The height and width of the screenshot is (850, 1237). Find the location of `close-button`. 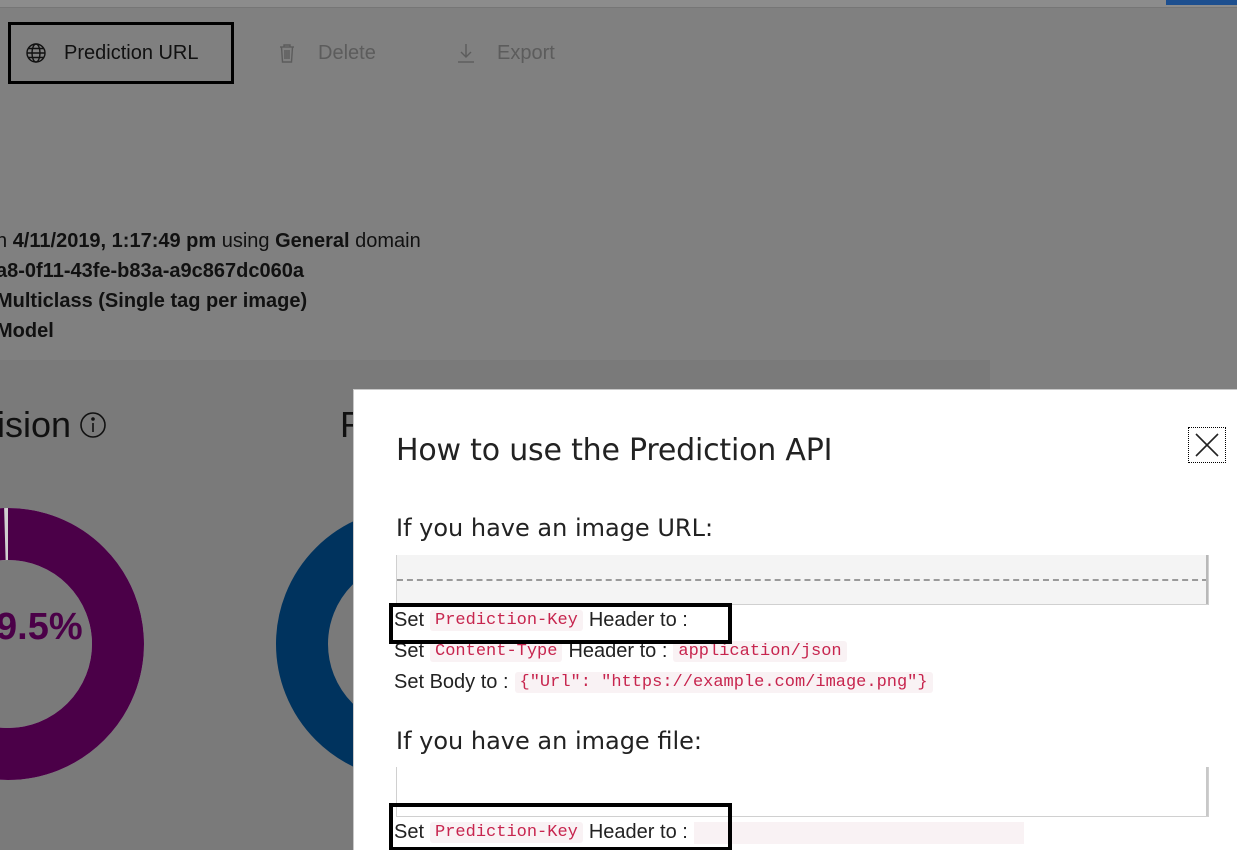

close-button is located at coordinates (1207, 445).